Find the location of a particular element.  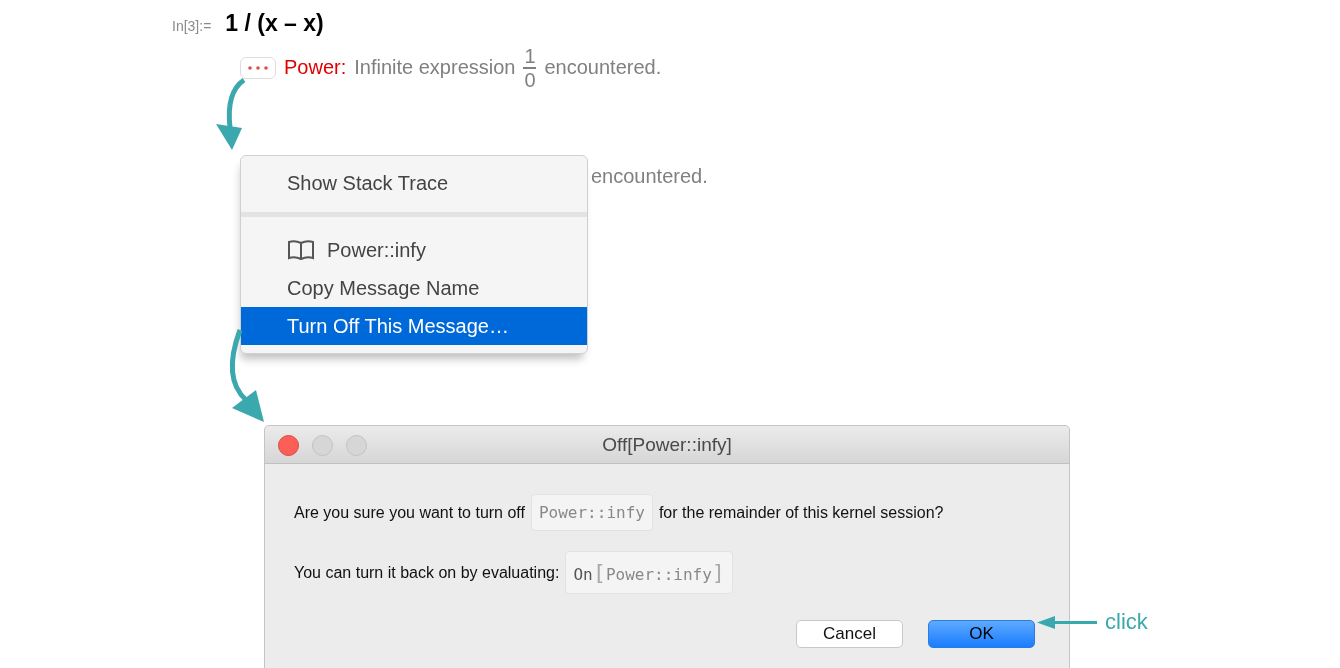

window-title: Off[Power::infy] is located at coordinates (667, 444).